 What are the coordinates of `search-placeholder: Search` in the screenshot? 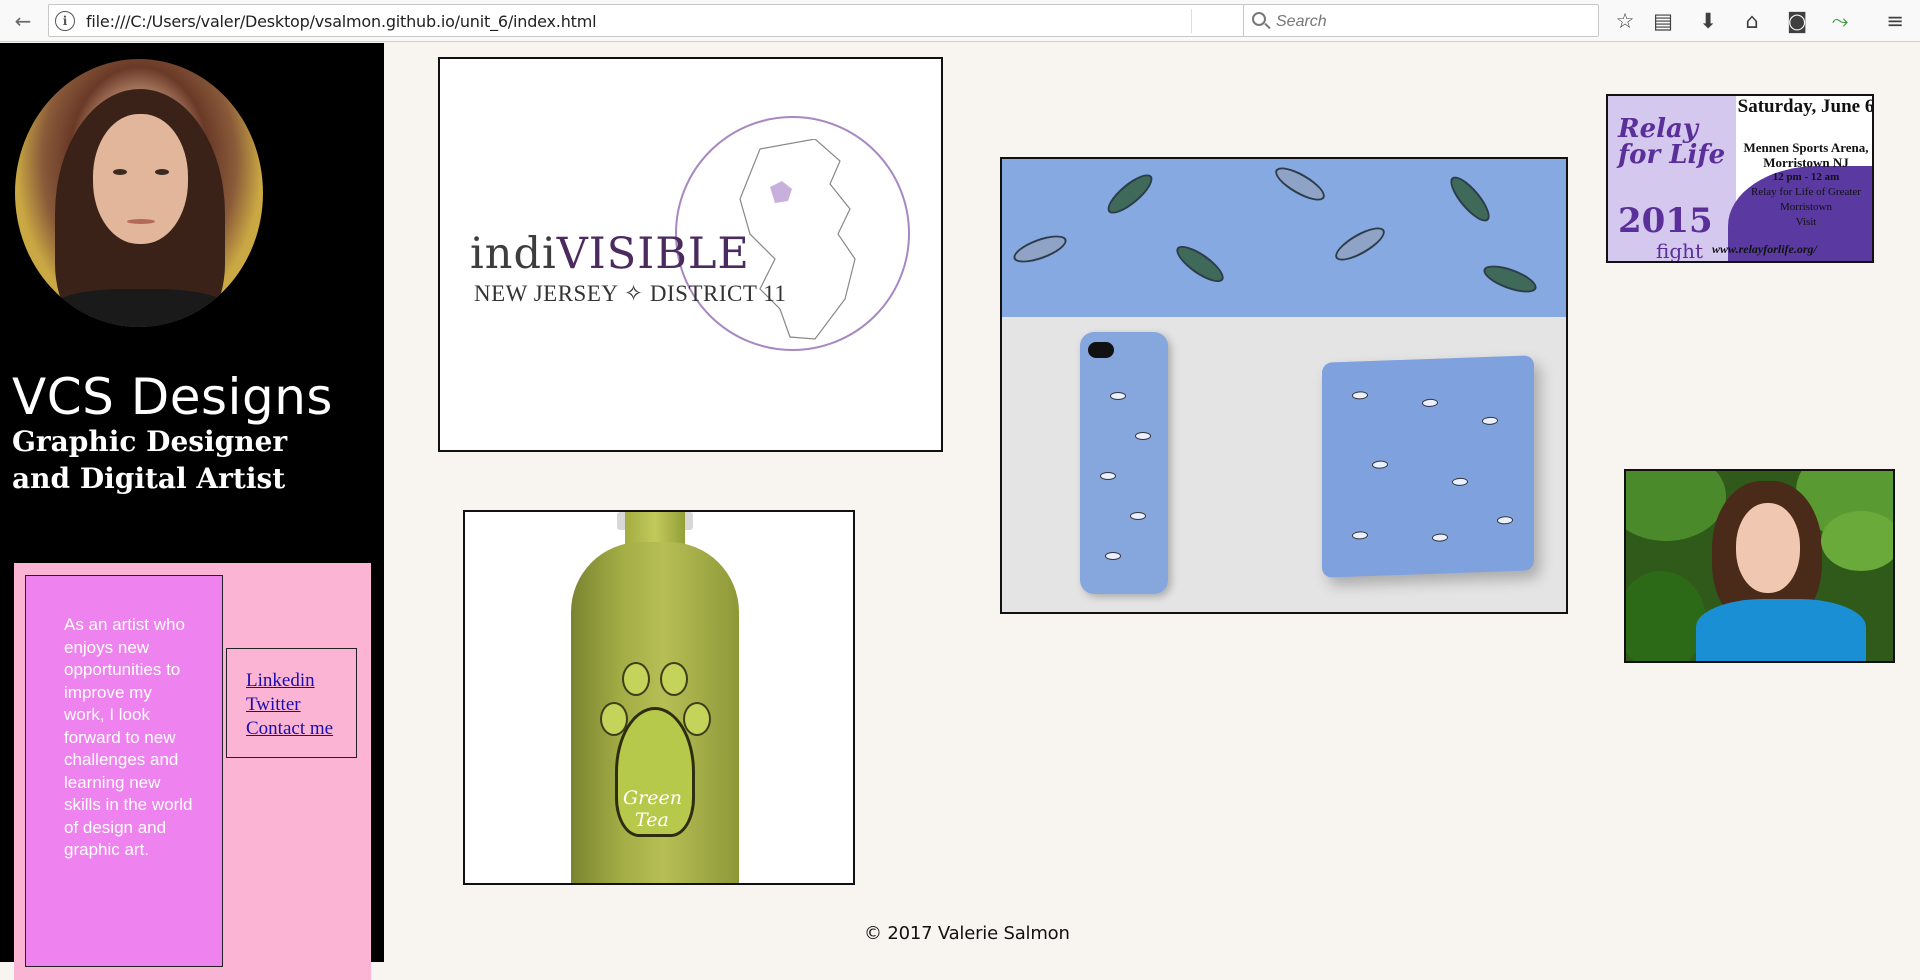 It's located at (1301, 21).